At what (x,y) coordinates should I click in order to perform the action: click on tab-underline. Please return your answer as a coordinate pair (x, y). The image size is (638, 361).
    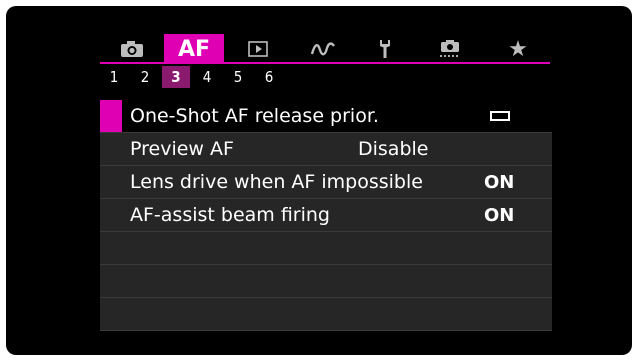
    Looking at the image, I should click on (325, 63).